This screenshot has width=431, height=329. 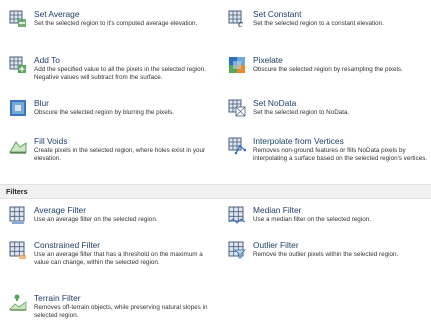 What do you see at coordinates (277, 210) in the screenshot?
I see `median-filter-title: Median Filter` at bounding box center [277, 210].